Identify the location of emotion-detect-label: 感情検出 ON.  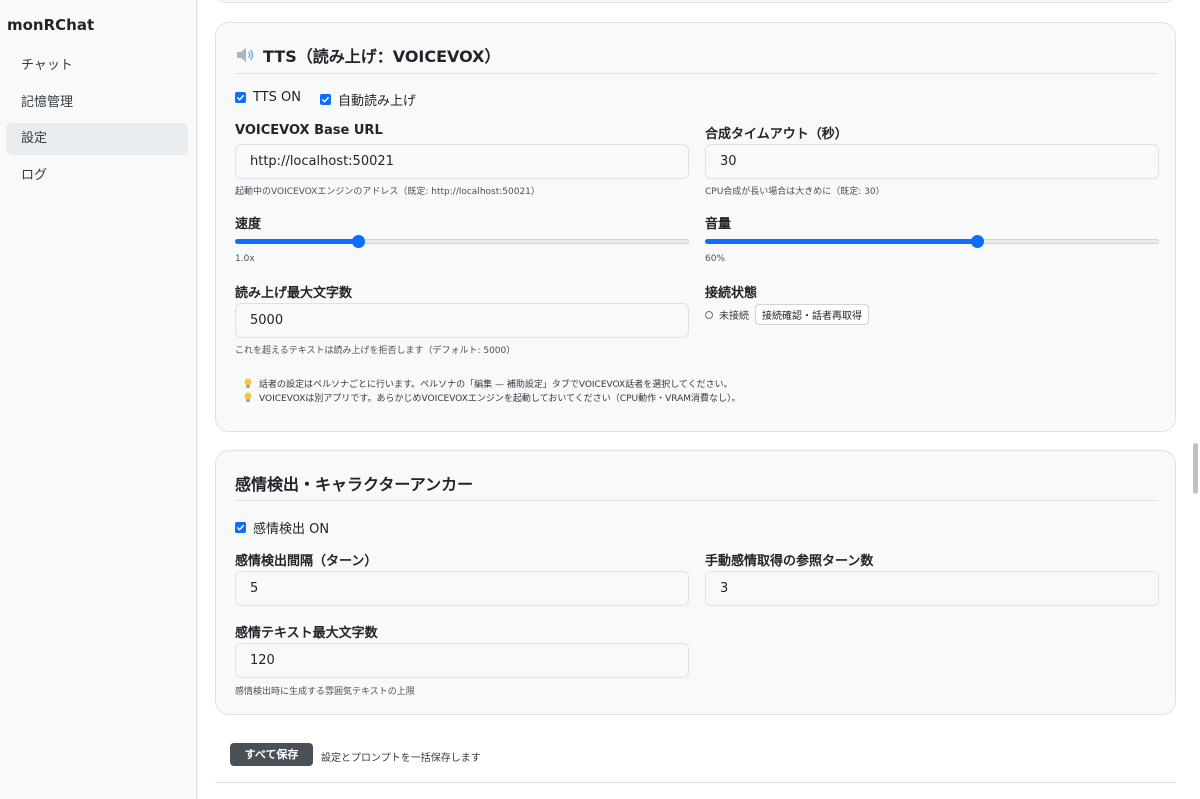
(291, 529).